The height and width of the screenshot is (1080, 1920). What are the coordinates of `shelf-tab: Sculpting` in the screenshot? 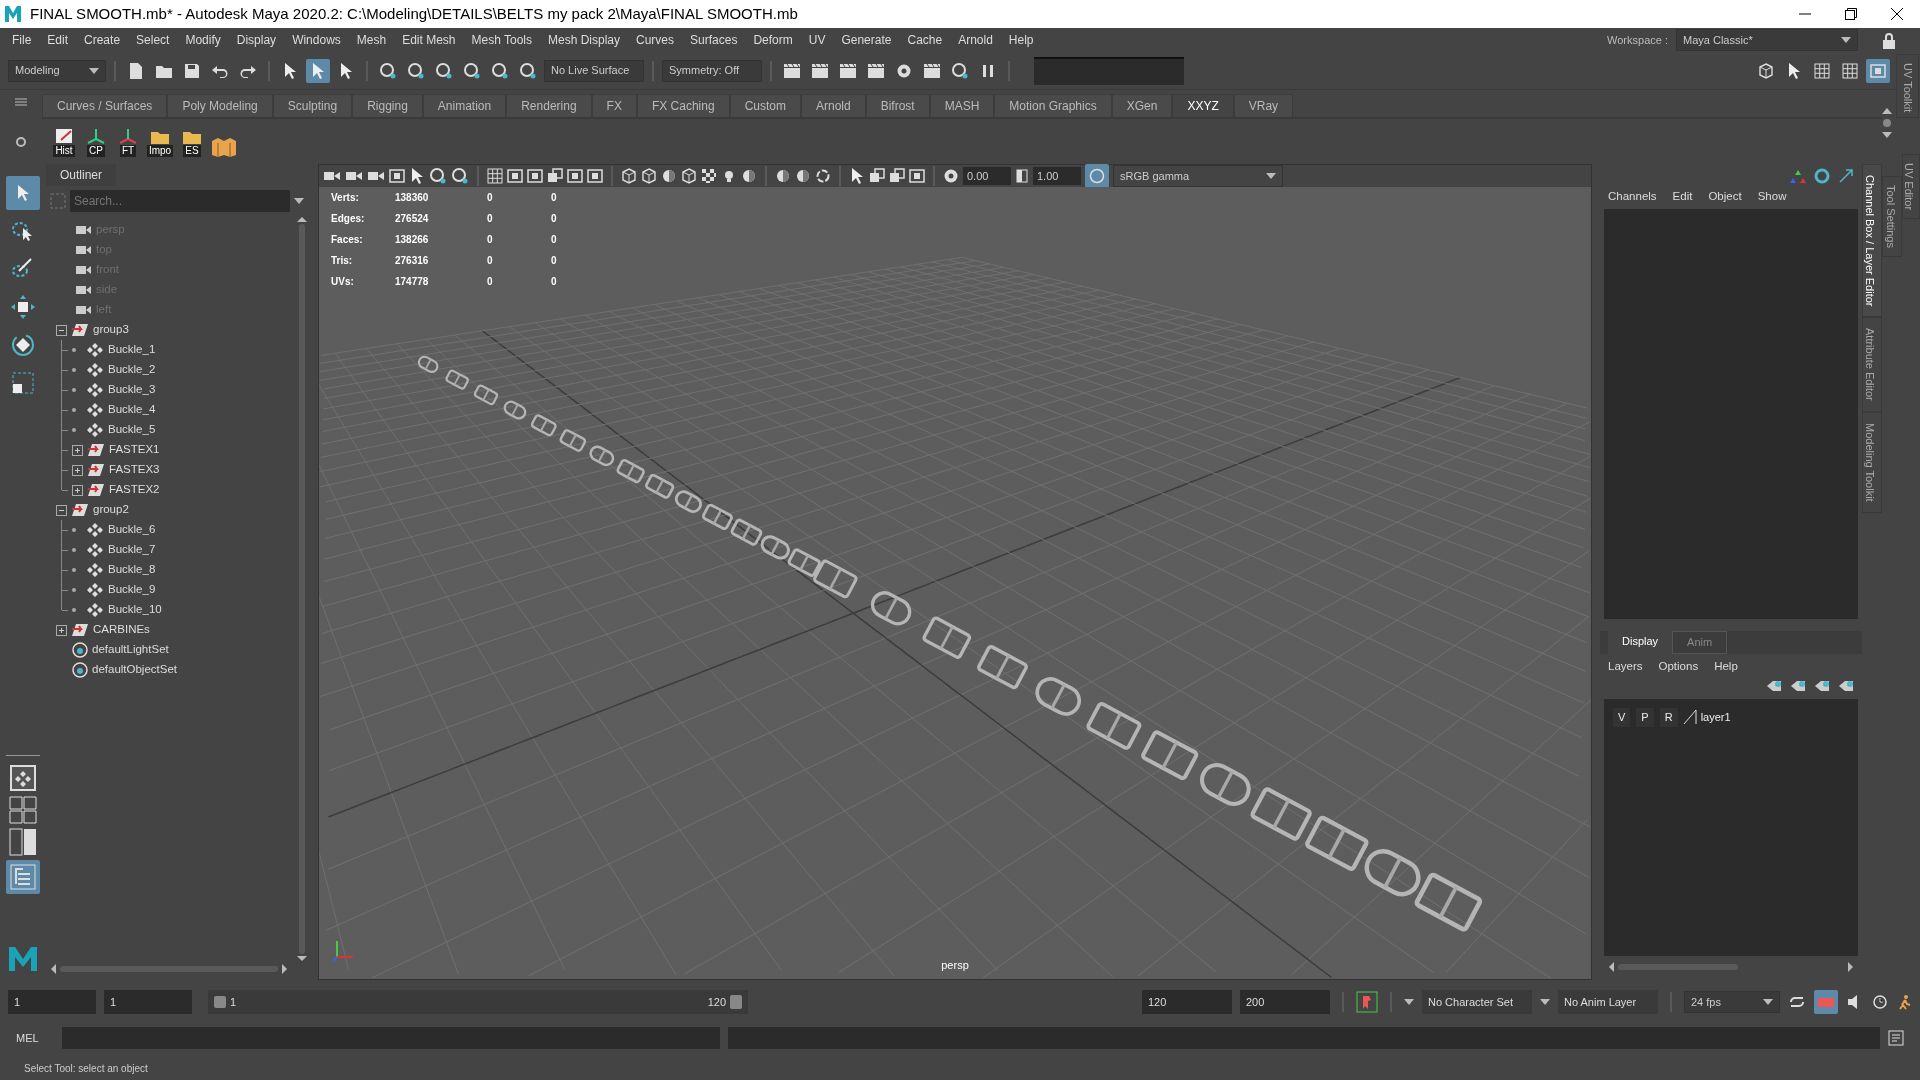 It's located at (312, 105).